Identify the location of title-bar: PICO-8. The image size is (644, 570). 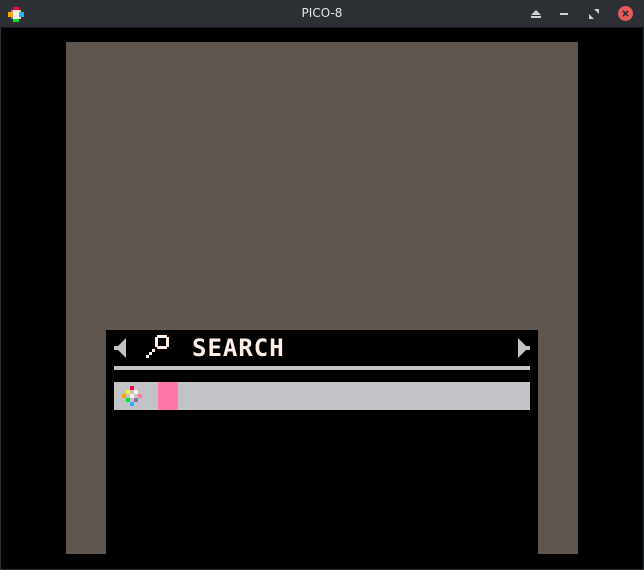
(322, 14).